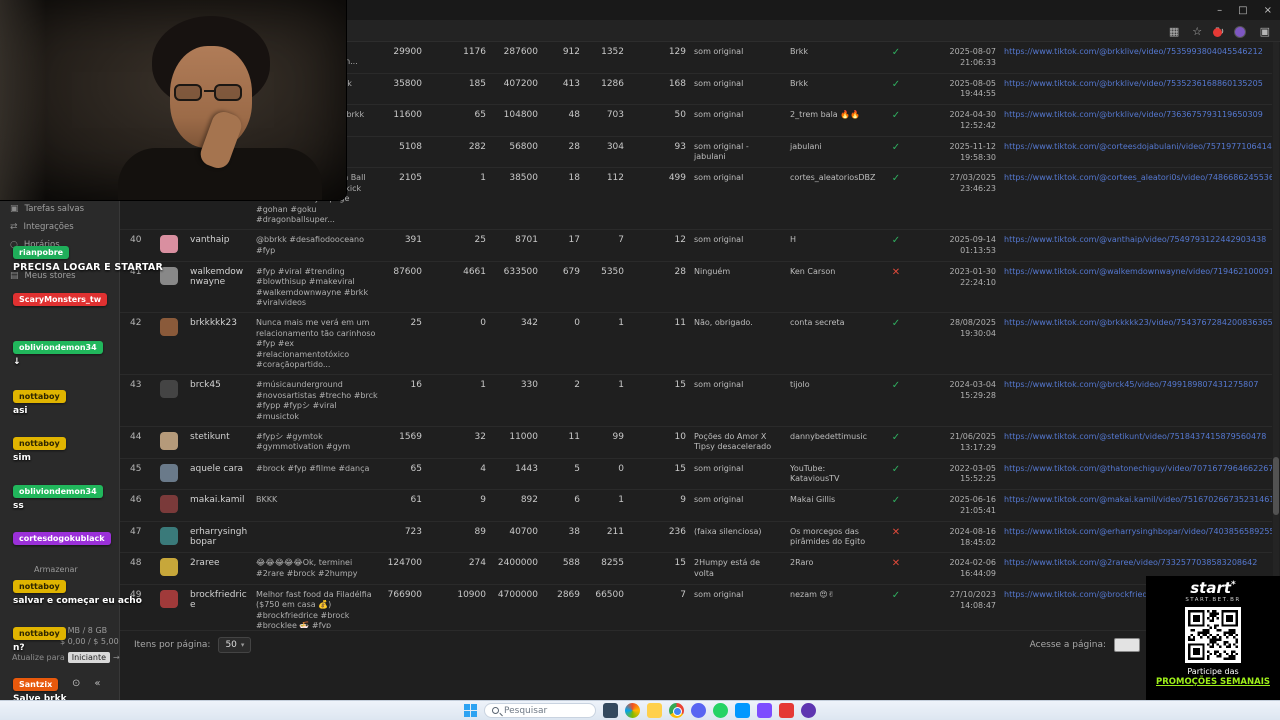 Image resolution: width=1280 pixels, height=720 pixels. I want to click on sidebar-item-label: Integrações, so click(48, 227).